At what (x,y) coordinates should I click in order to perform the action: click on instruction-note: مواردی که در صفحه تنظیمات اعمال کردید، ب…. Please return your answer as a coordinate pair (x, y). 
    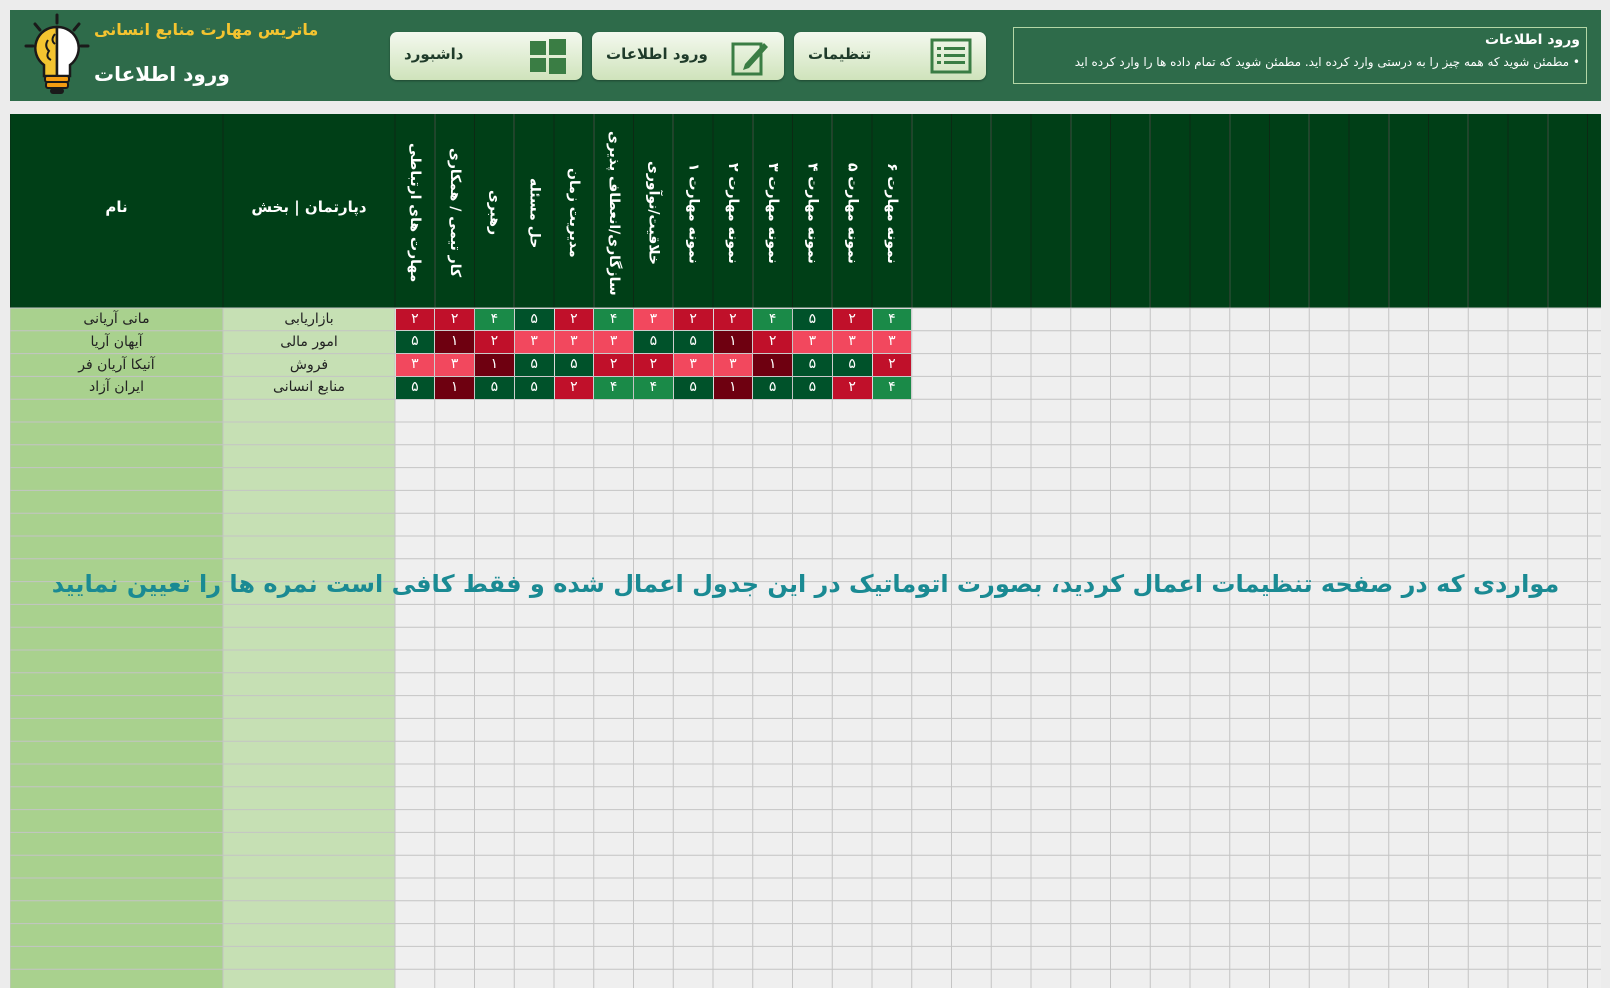
    Looking at the image, I should click on (805, 584).